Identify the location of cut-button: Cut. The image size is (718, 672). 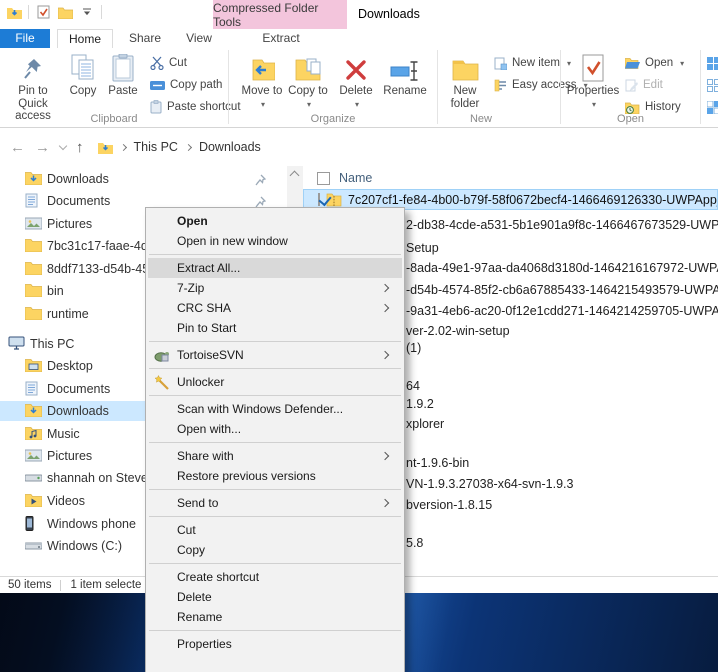
(168, 63).